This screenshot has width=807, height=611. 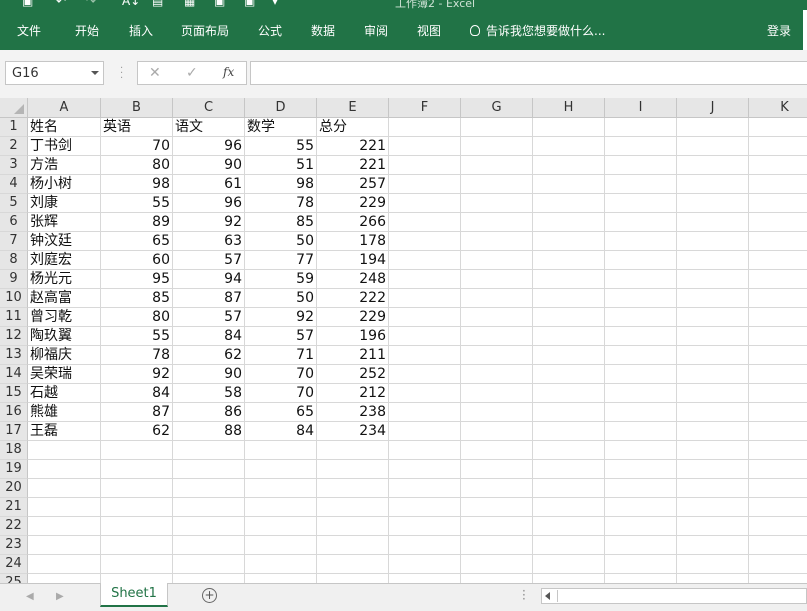 What do you see at coordinates (713, 412) in the screenshot?
I see `cell-j16` at bounding box center [713, 412].